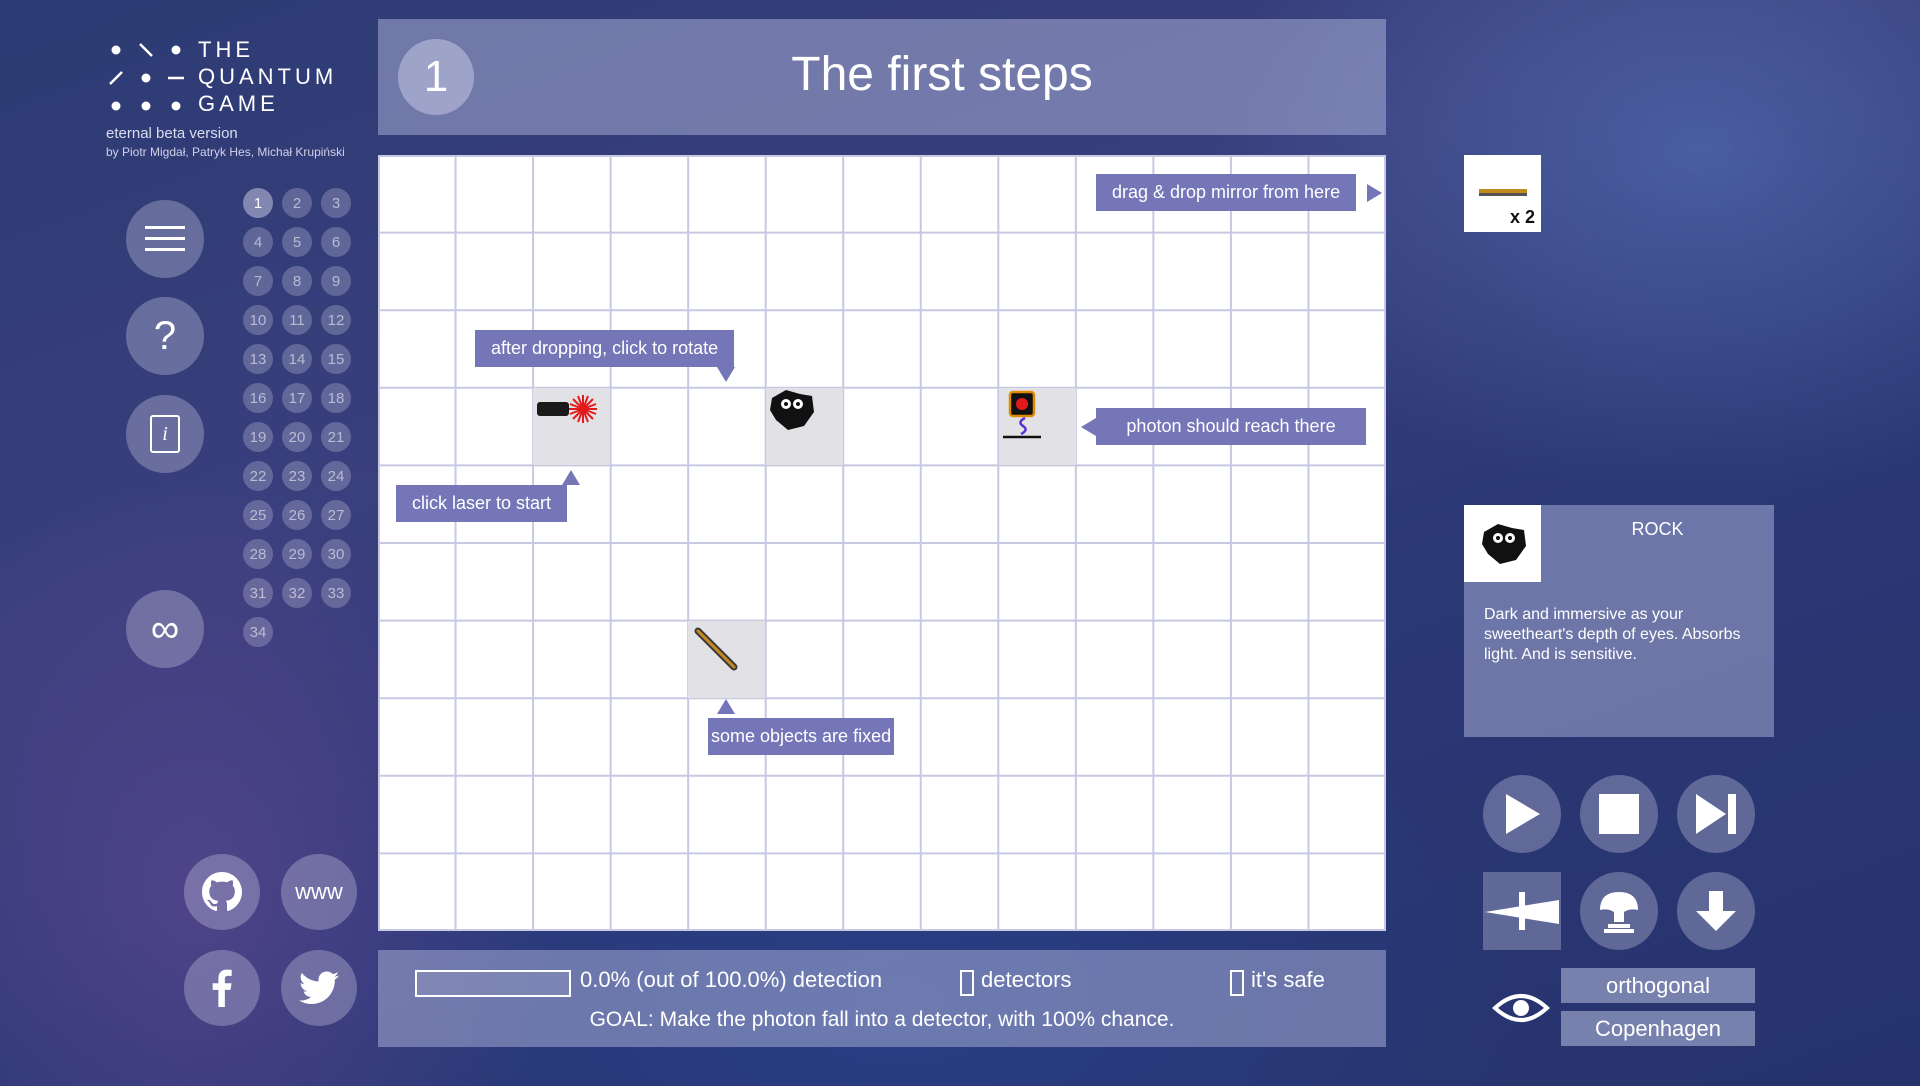  Describe the element at coordinates (258, 515) in the screenshot. I see `level-button-25: 25` at that location.